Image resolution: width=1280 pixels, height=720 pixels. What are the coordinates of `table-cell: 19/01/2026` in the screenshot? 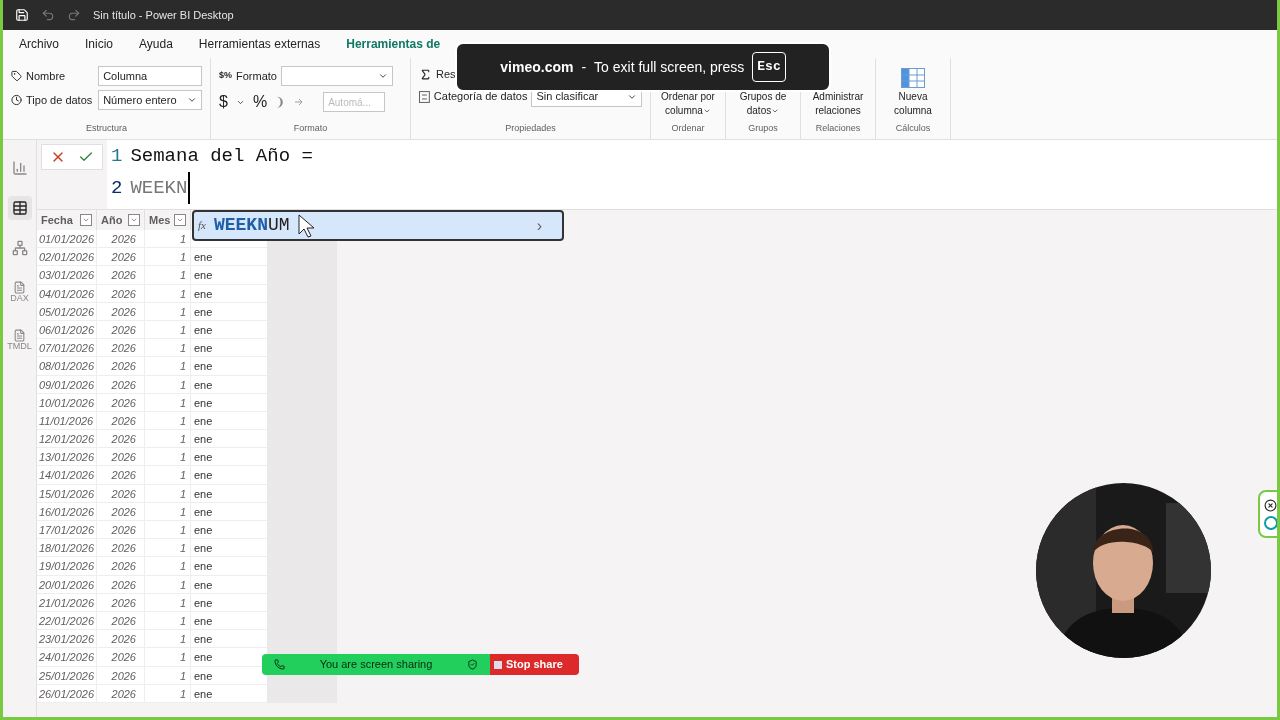 It's located at (67, 566).